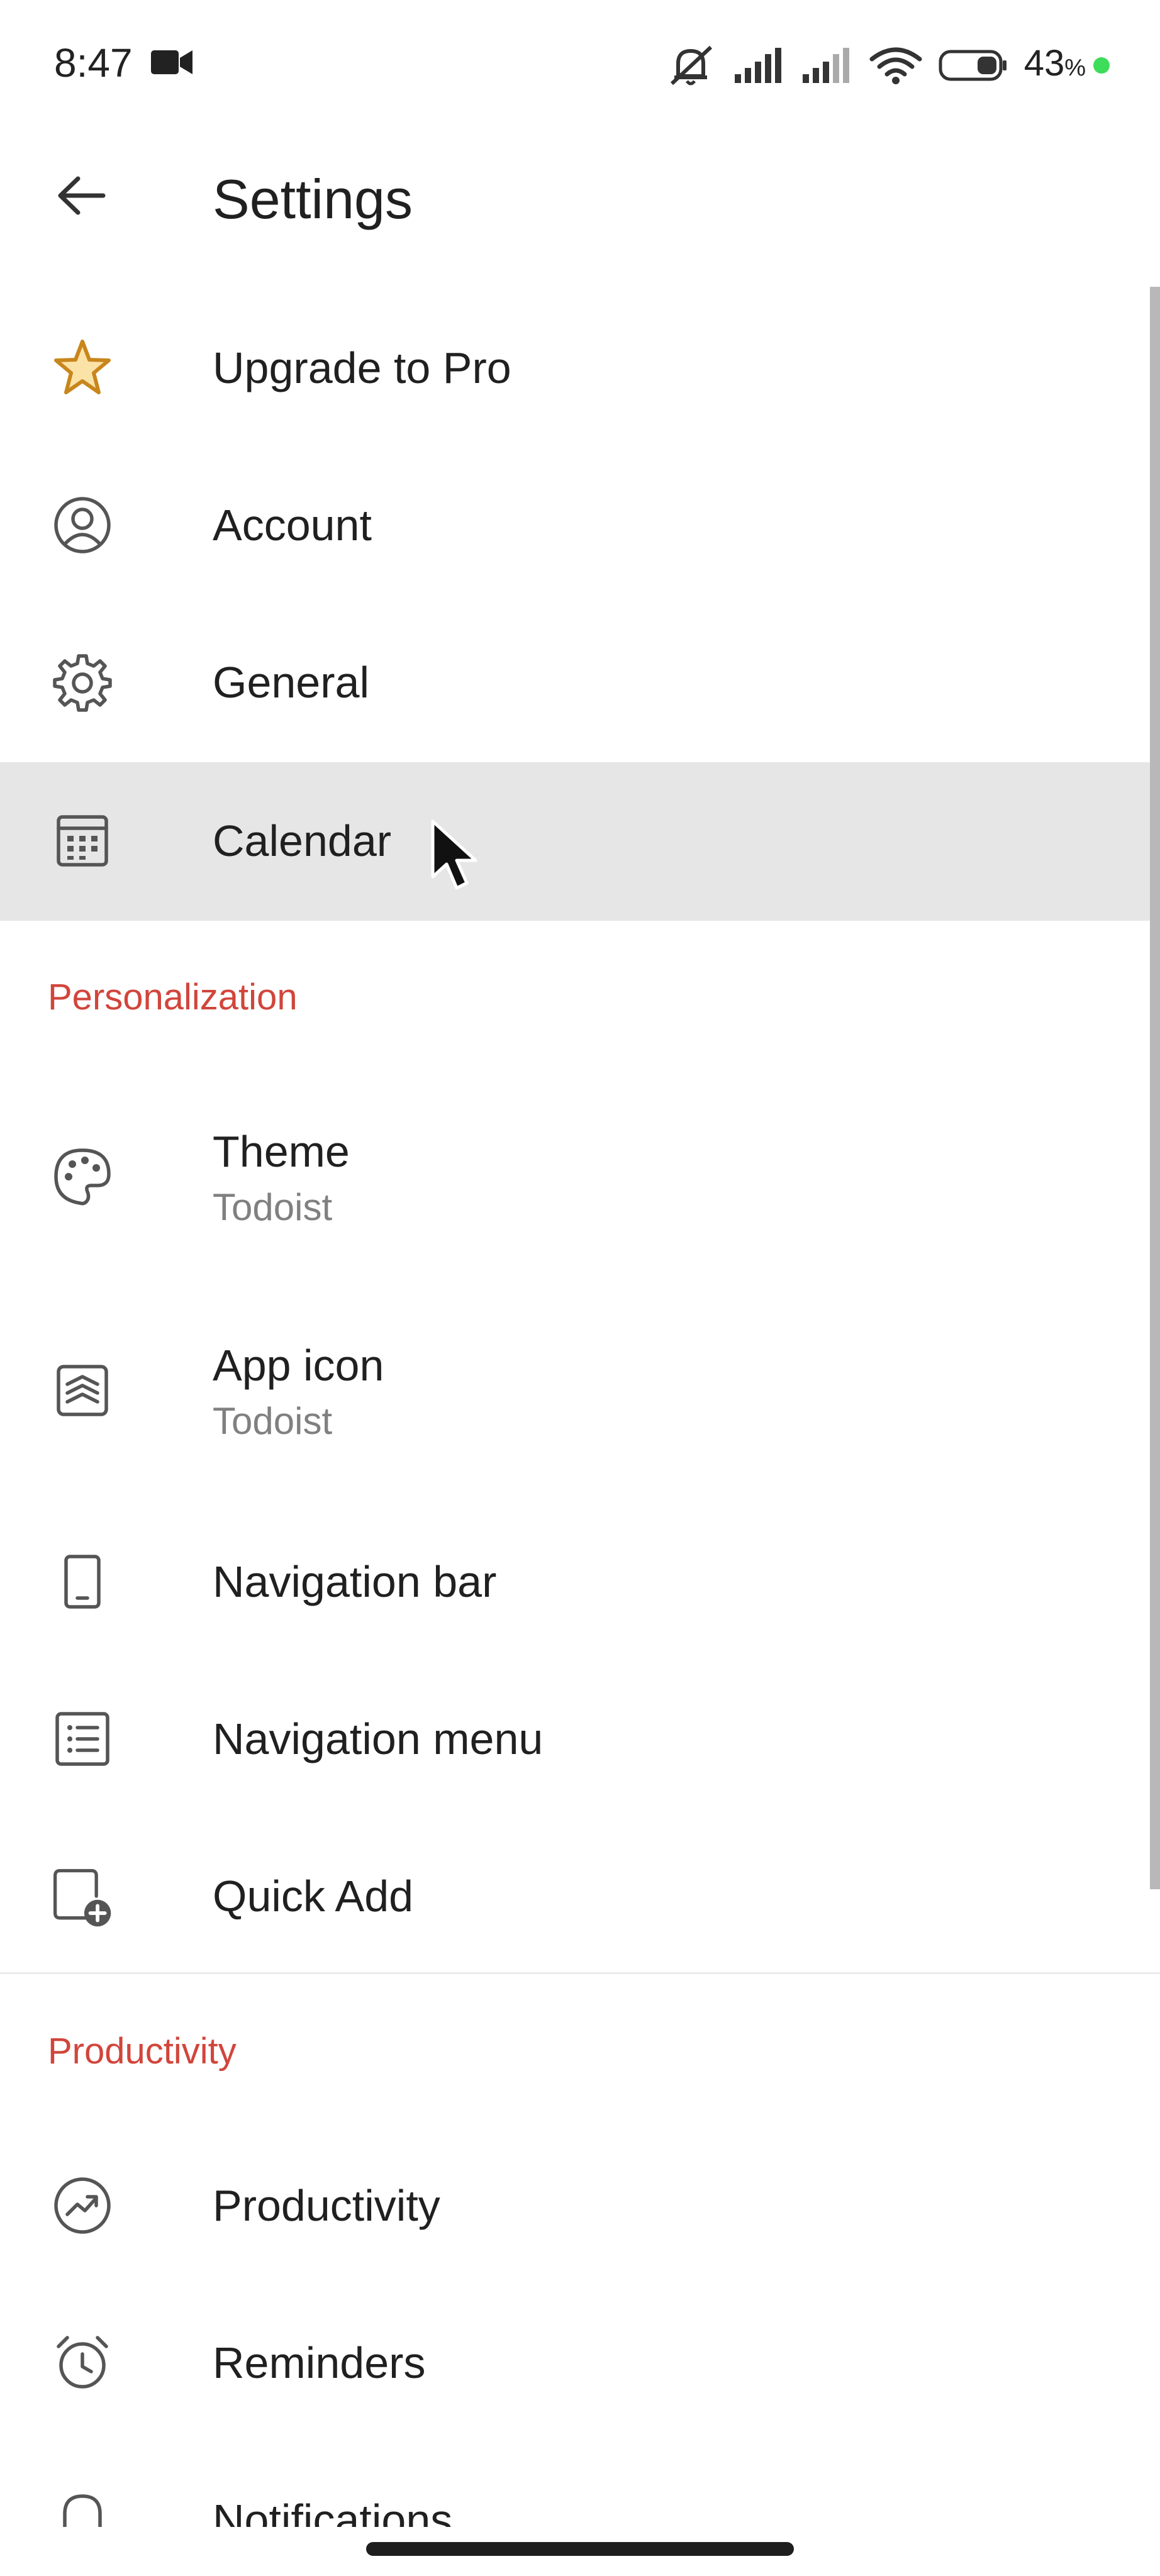  Describe the element at coordinates (83, 2205) in the screenshot. I see `trend-icon` at that location.